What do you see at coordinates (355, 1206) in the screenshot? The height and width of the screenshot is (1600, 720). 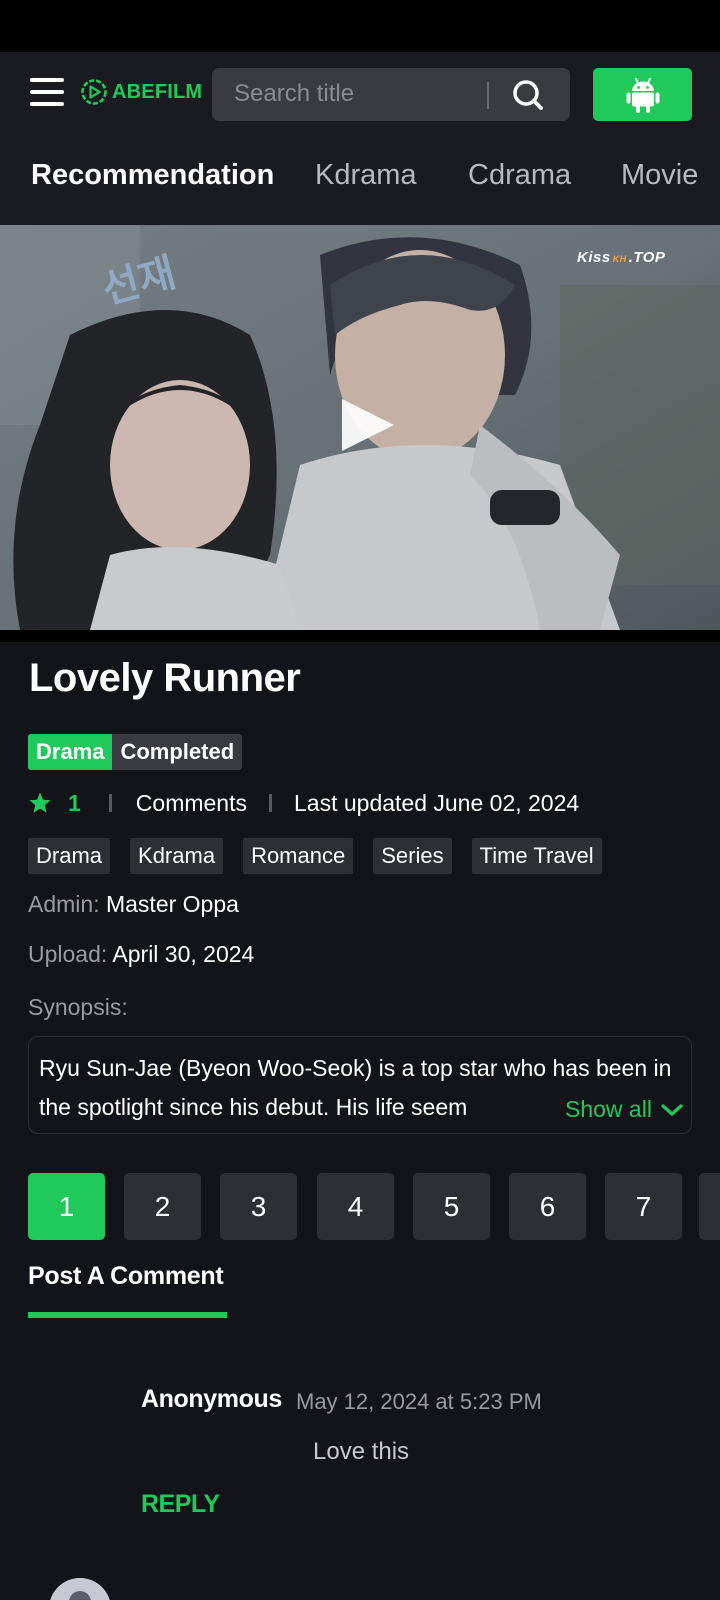 I see `episode-button: 4` at bounding box center [355, 1206].